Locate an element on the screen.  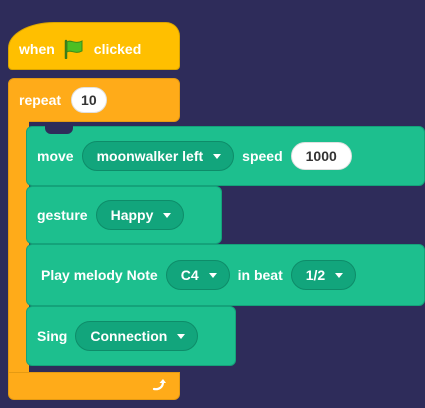
repeat-block-end is located at coordinates (94, 386).